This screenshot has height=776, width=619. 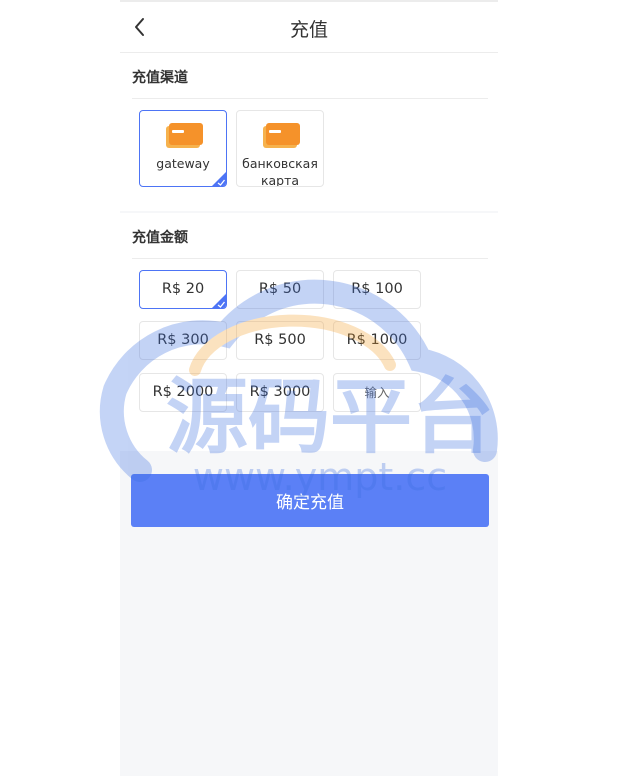 I want to click on amount-label: R$ 3000, so click(x=280, y=392).